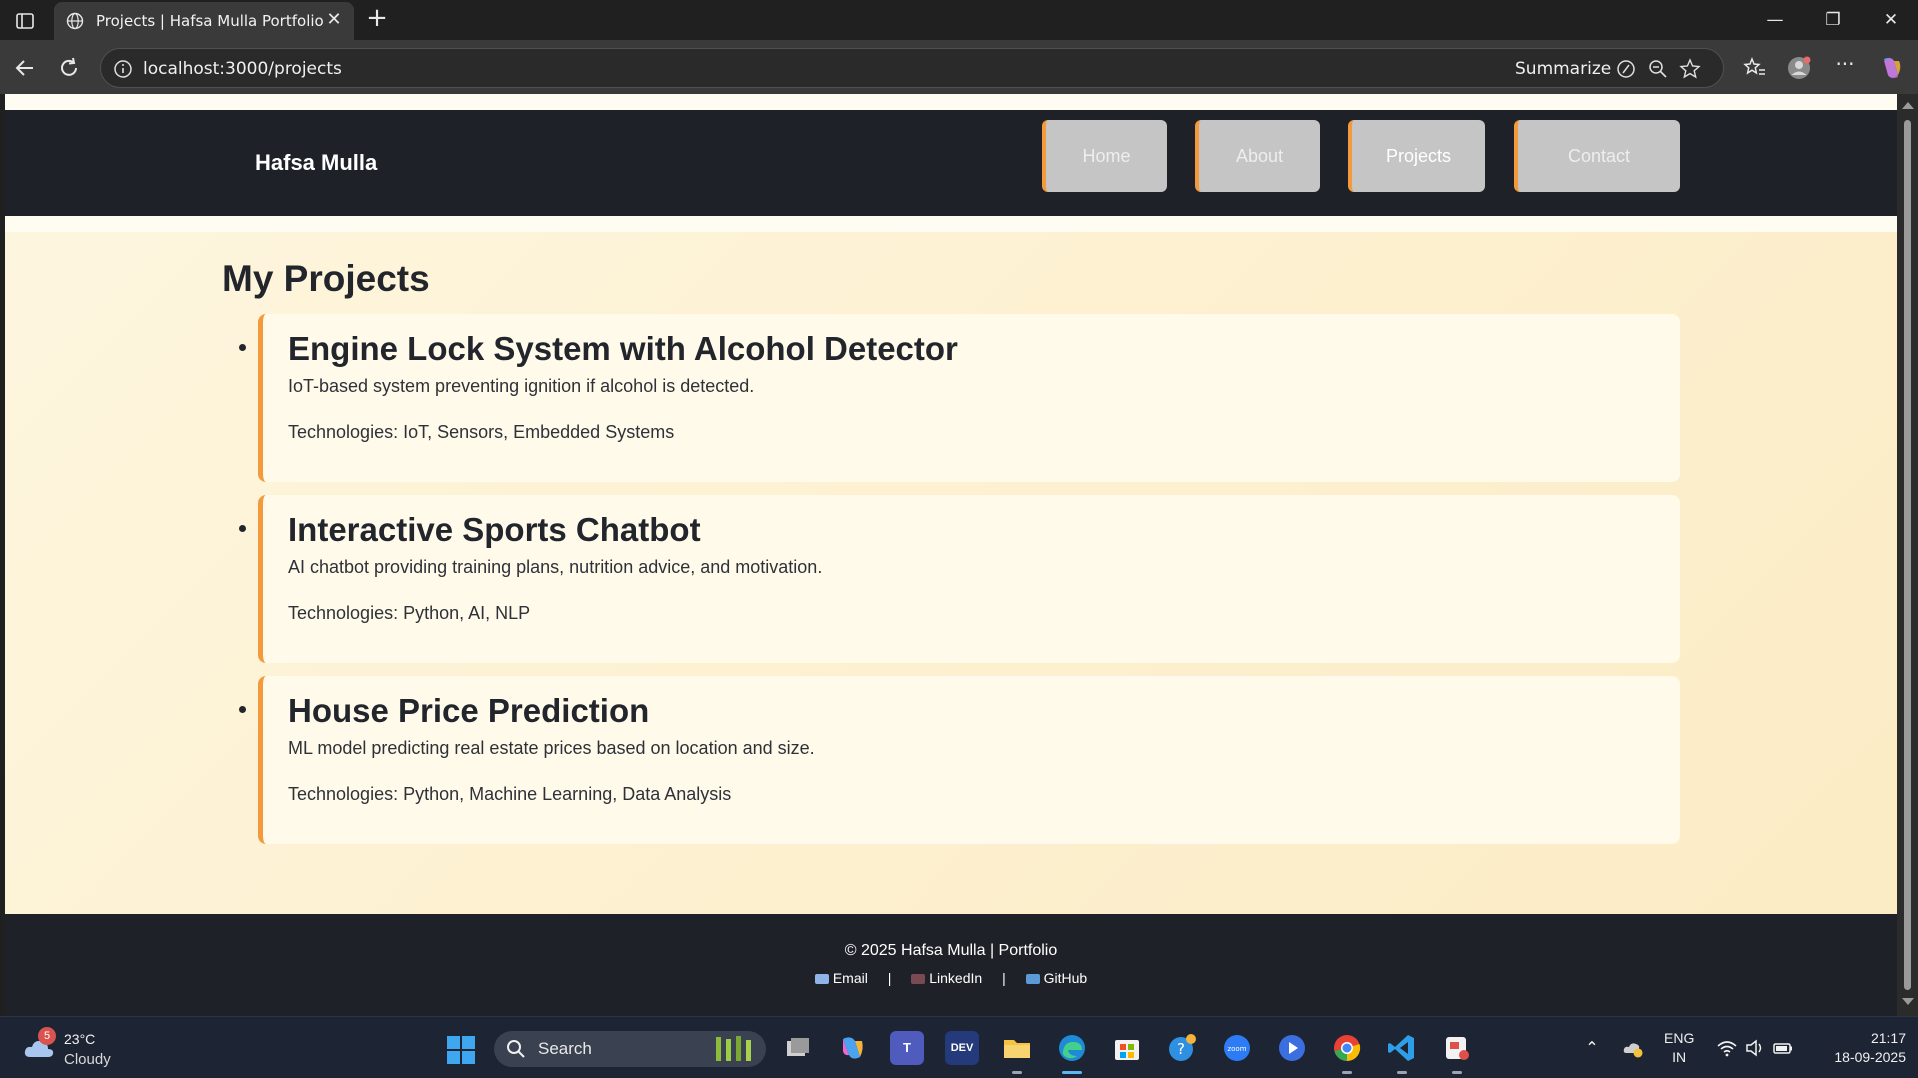 The width and height of the screenshot is (1918, 1078). I want to click on browser-toolbar: localhost:3000/projects Summarize ···, so click(959, 67).